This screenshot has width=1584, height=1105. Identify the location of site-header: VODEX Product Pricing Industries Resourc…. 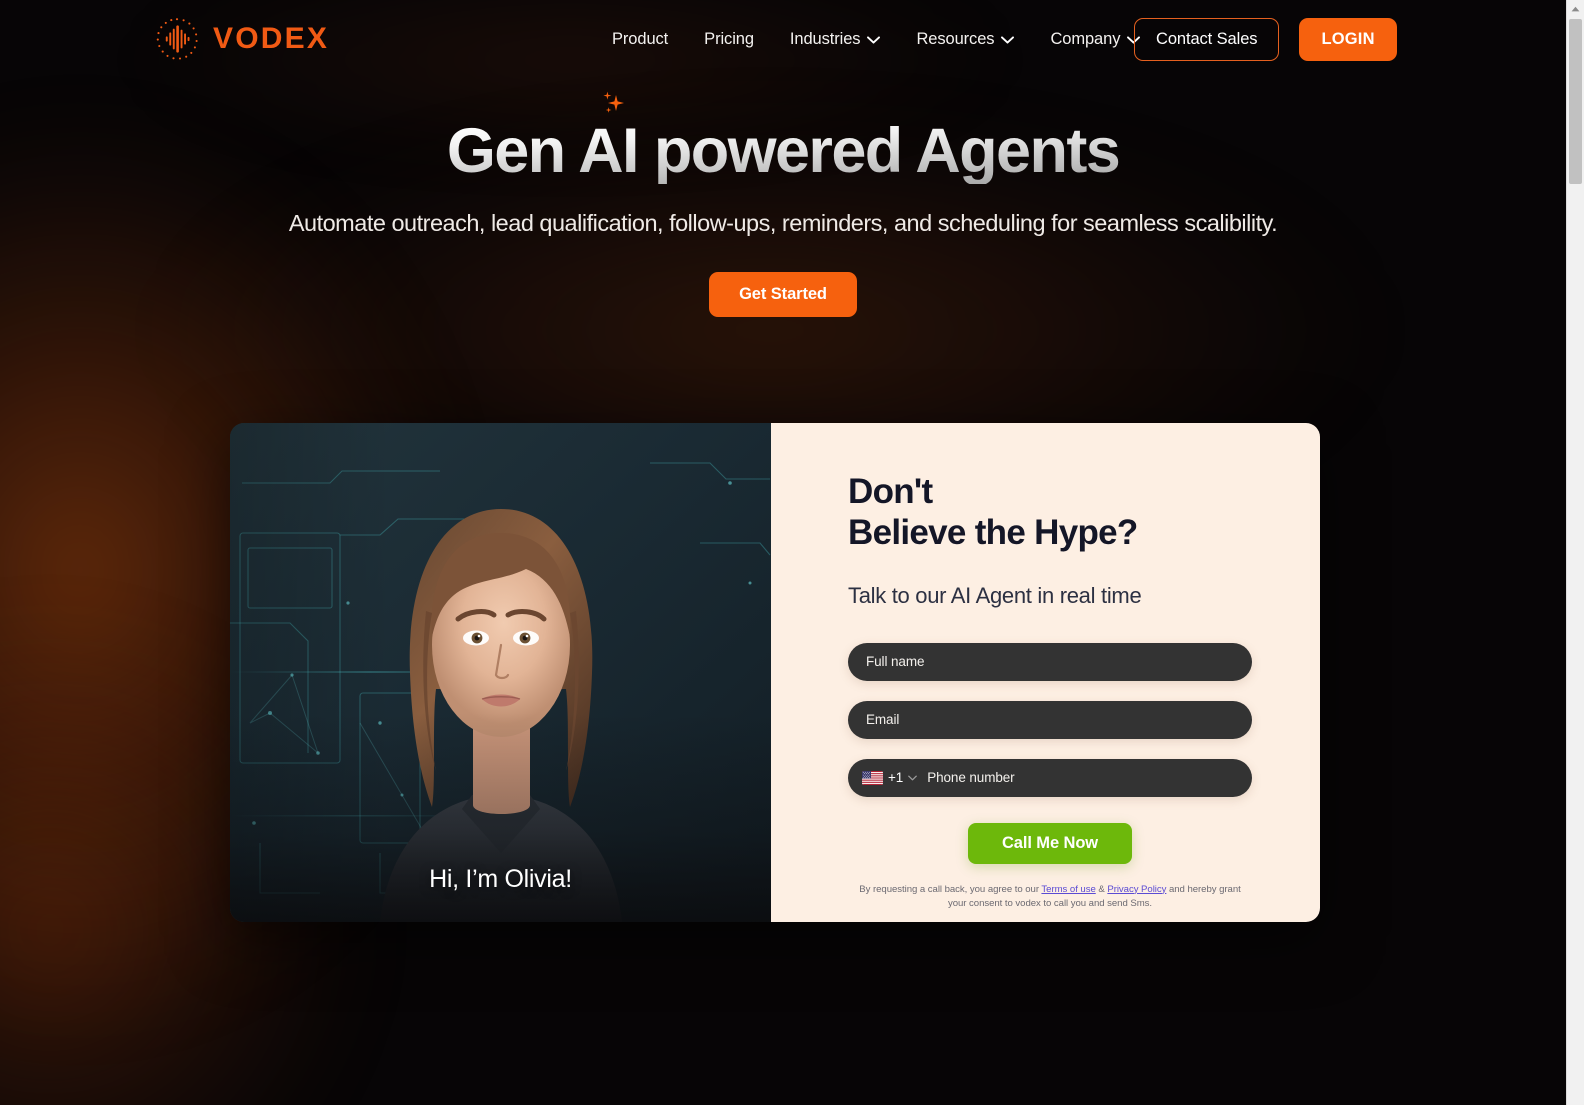
(783, 39).